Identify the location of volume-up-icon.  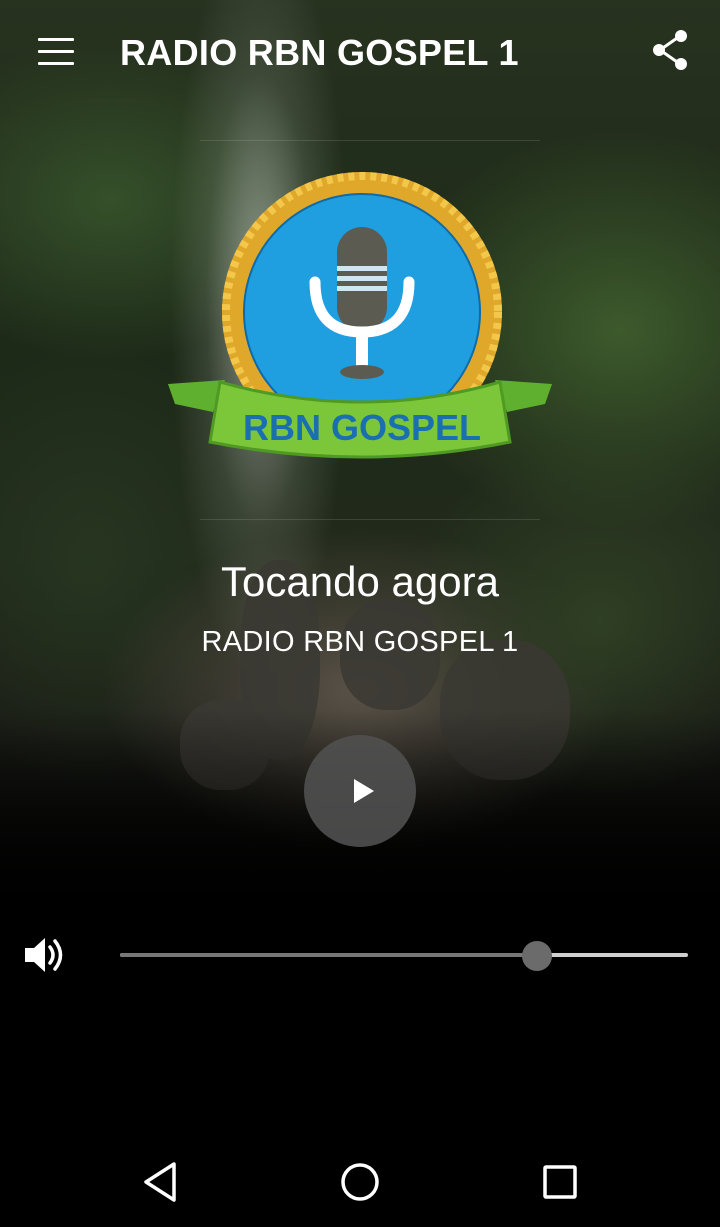
(45, 955).